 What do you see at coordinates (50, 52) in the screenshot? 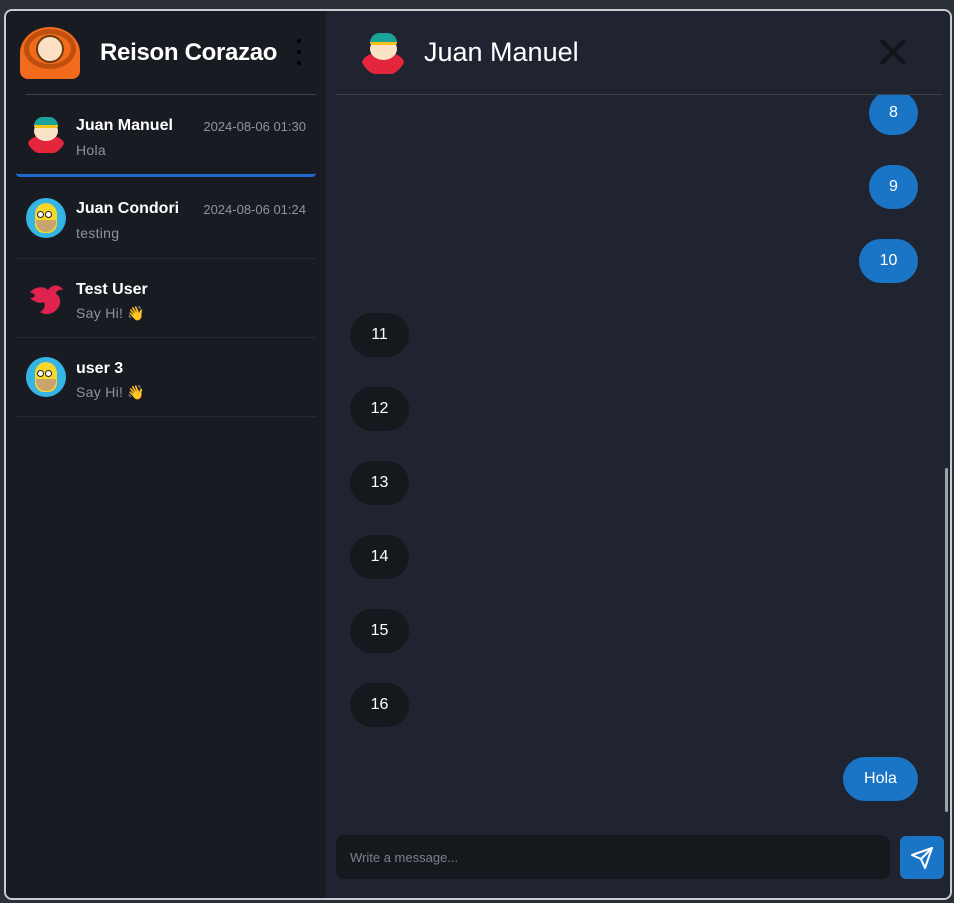
I see `user-avatar` at bounding box center [50, 52].